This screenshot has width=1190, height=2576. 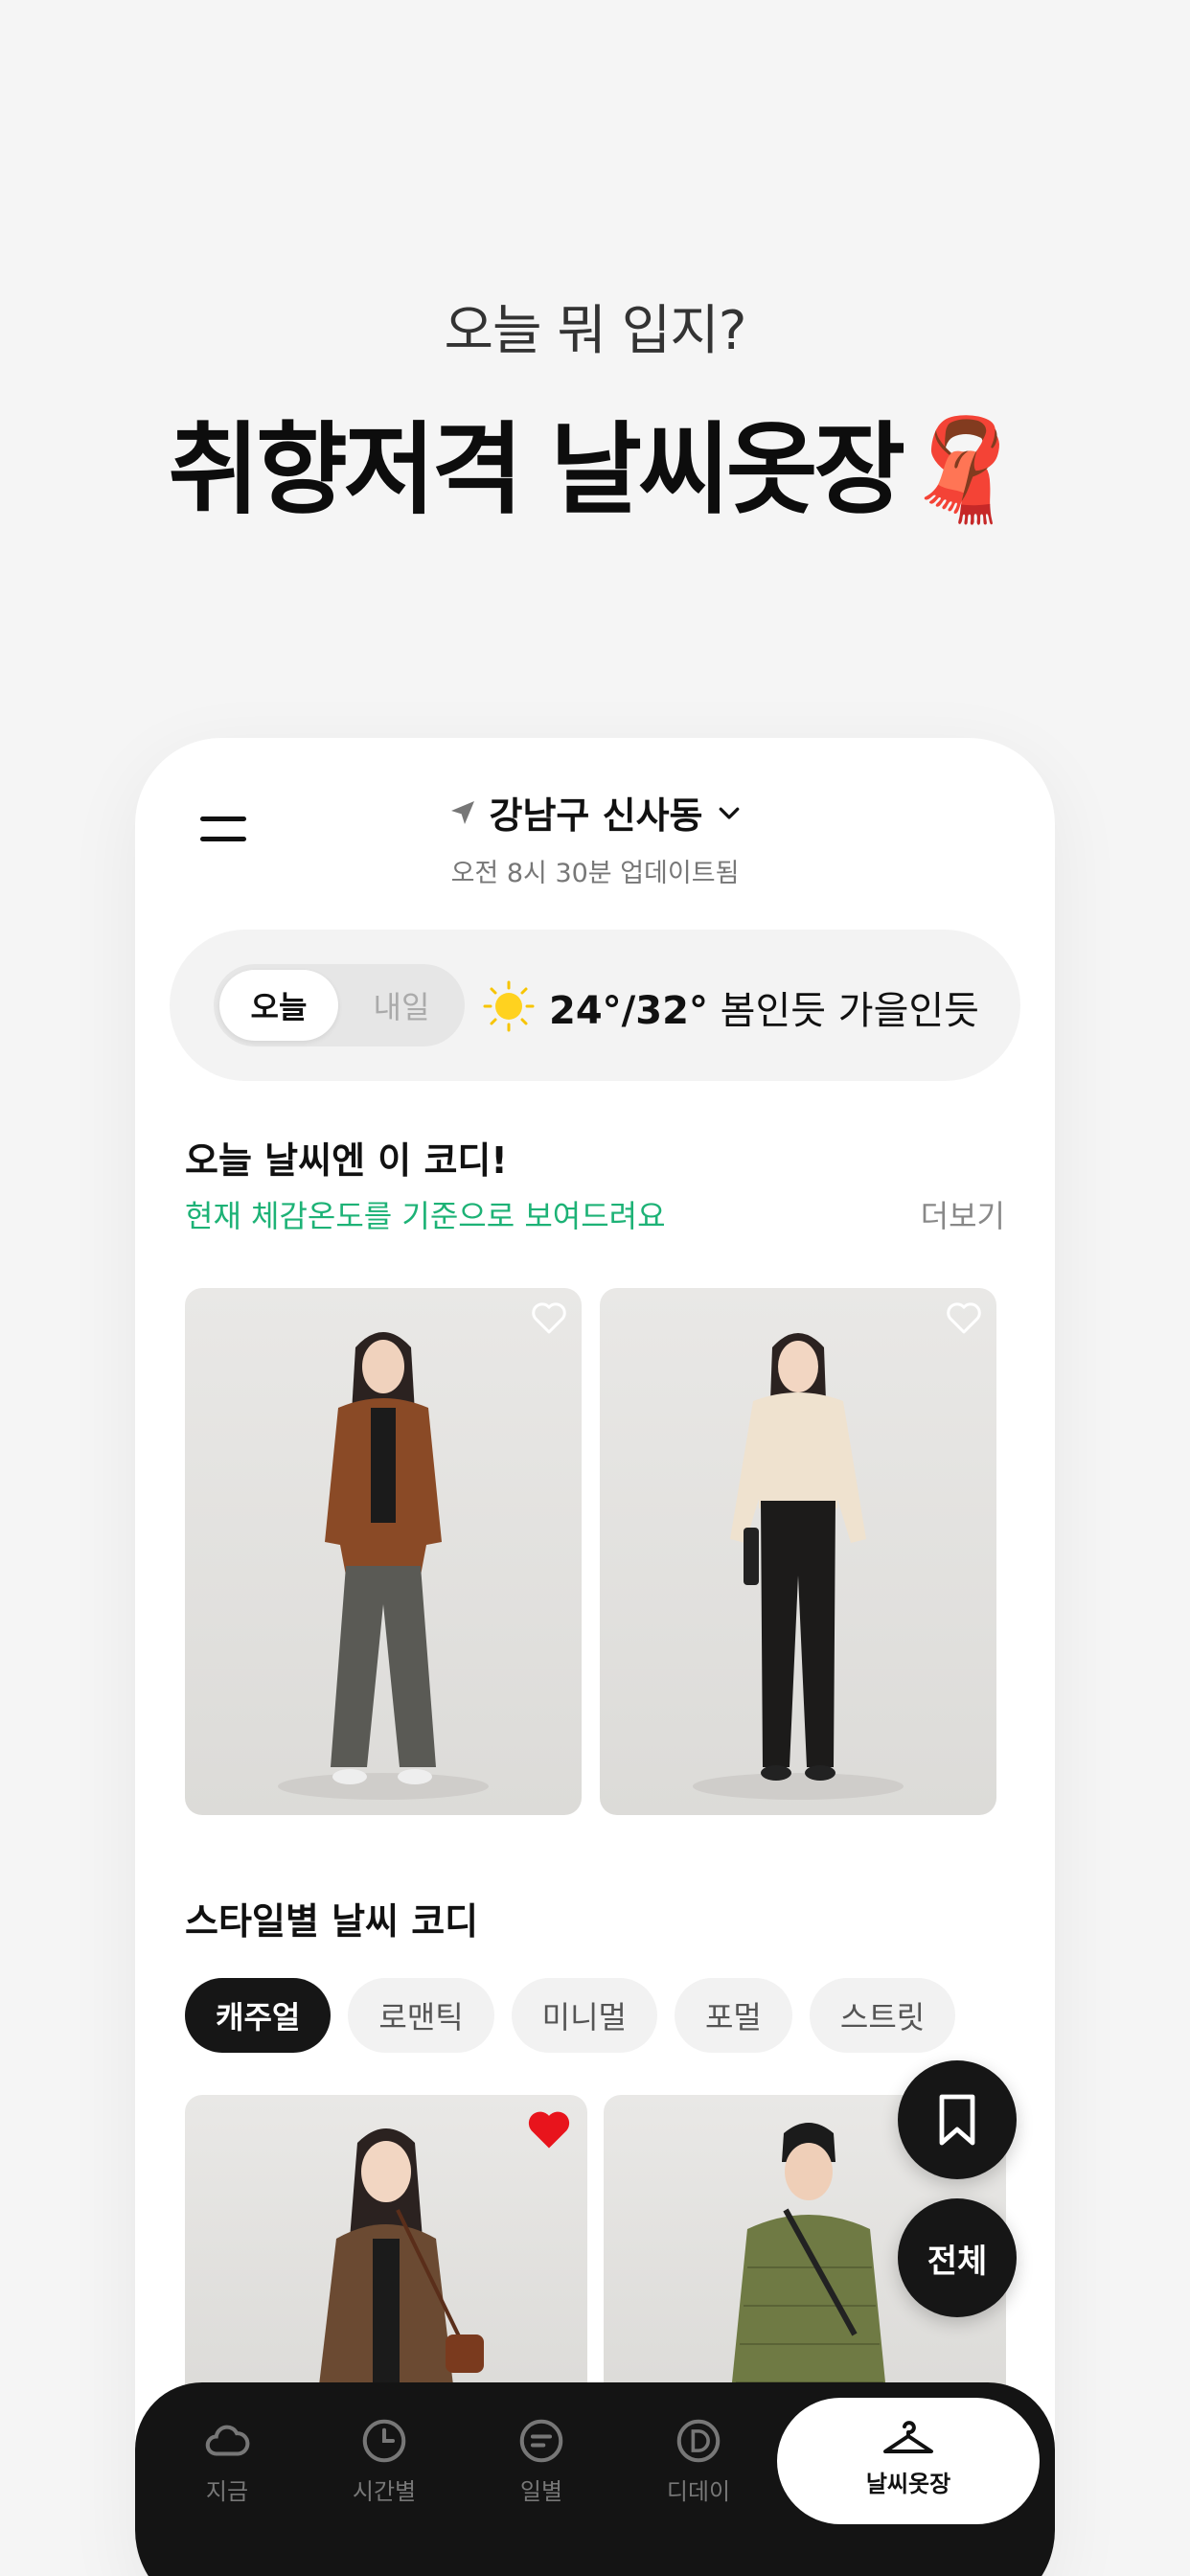 What do you see at coordinates (542, 2467) in the screenshot?
I see `tab-daily: 일별` at bounding box center [542, 2467].